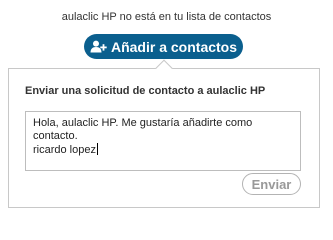 The image size is (333, 240). I want to click on message-line: contacto., so click(55, 136).